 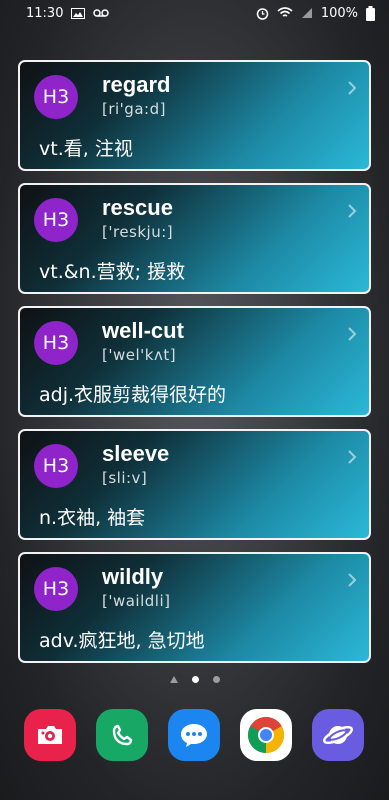 I want to click on word-title: sleeve, so click(x=136, y=453).